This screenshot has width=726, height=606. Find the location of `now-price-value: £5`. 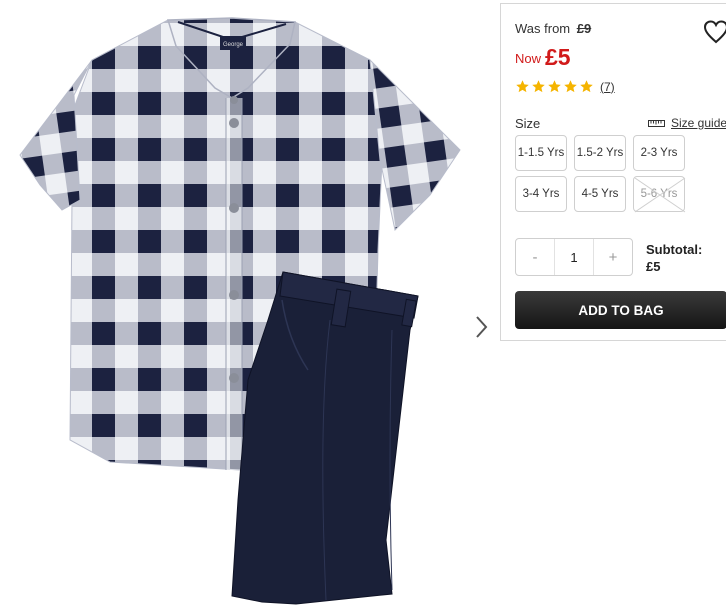

now-price-value: £5 is located at coordinates (558, 57).